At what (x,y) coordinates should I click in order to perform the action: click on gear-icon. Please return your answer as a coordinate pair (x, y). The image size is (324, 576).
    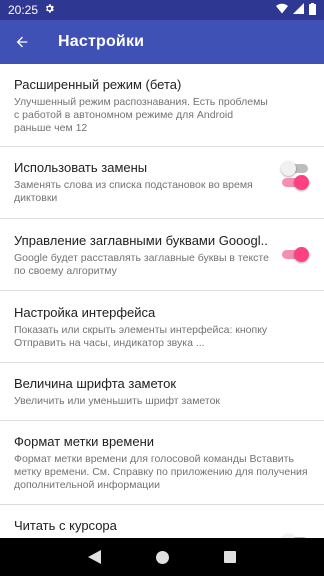
    Looking at the image, I should click on (49, 10).